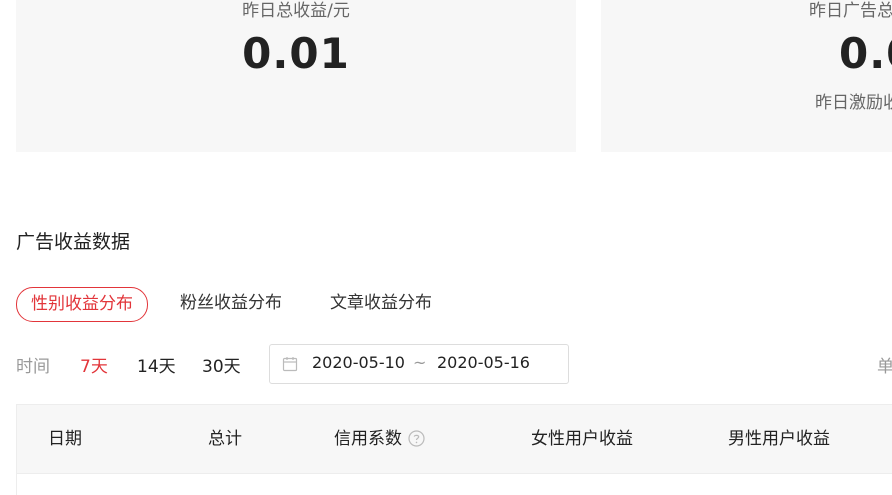  What do you see at coordinates (483, 362) in the screenshot?
I see `date-end: 2020-05-16` at bounding box center [483, 362].